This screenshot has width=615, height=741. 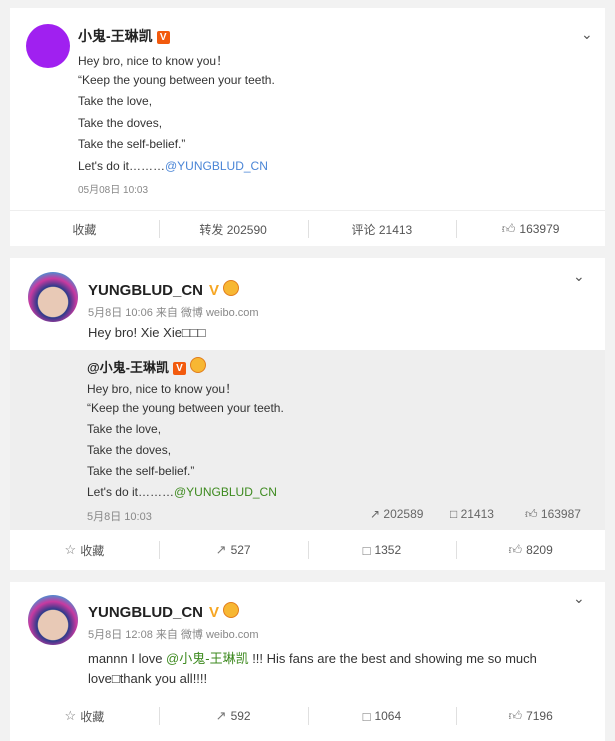 What do you see at coordinates (207, 658) in the screenshot?
I see `mention-link: @小鬼-王琳凯` at bounding box center [207, 658].